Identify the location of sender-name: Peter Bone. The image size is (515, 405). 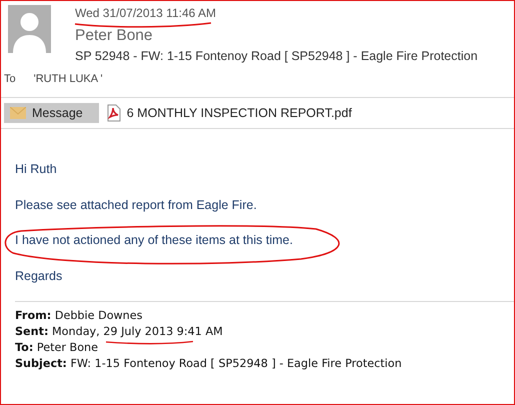
(114, 36).